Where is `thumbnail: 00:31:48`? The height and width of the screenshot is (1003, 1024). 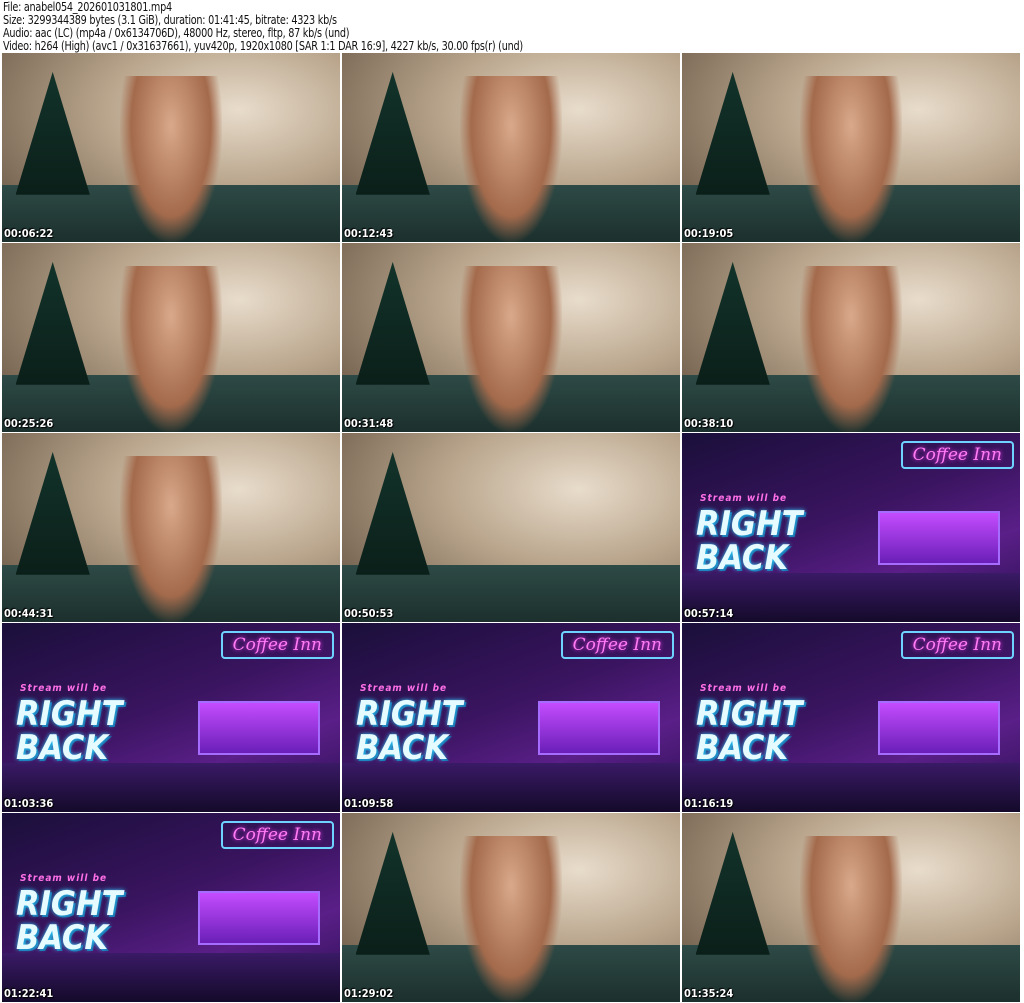 thumbnail: 00:31:48 is located at coordinates (511, 337).